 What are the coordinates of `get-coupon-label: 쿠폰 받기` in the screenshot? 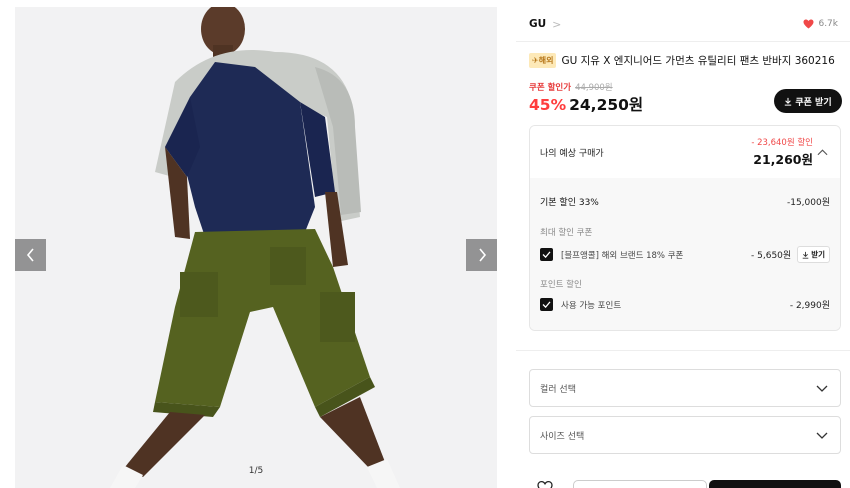 It's located at (813, 102).